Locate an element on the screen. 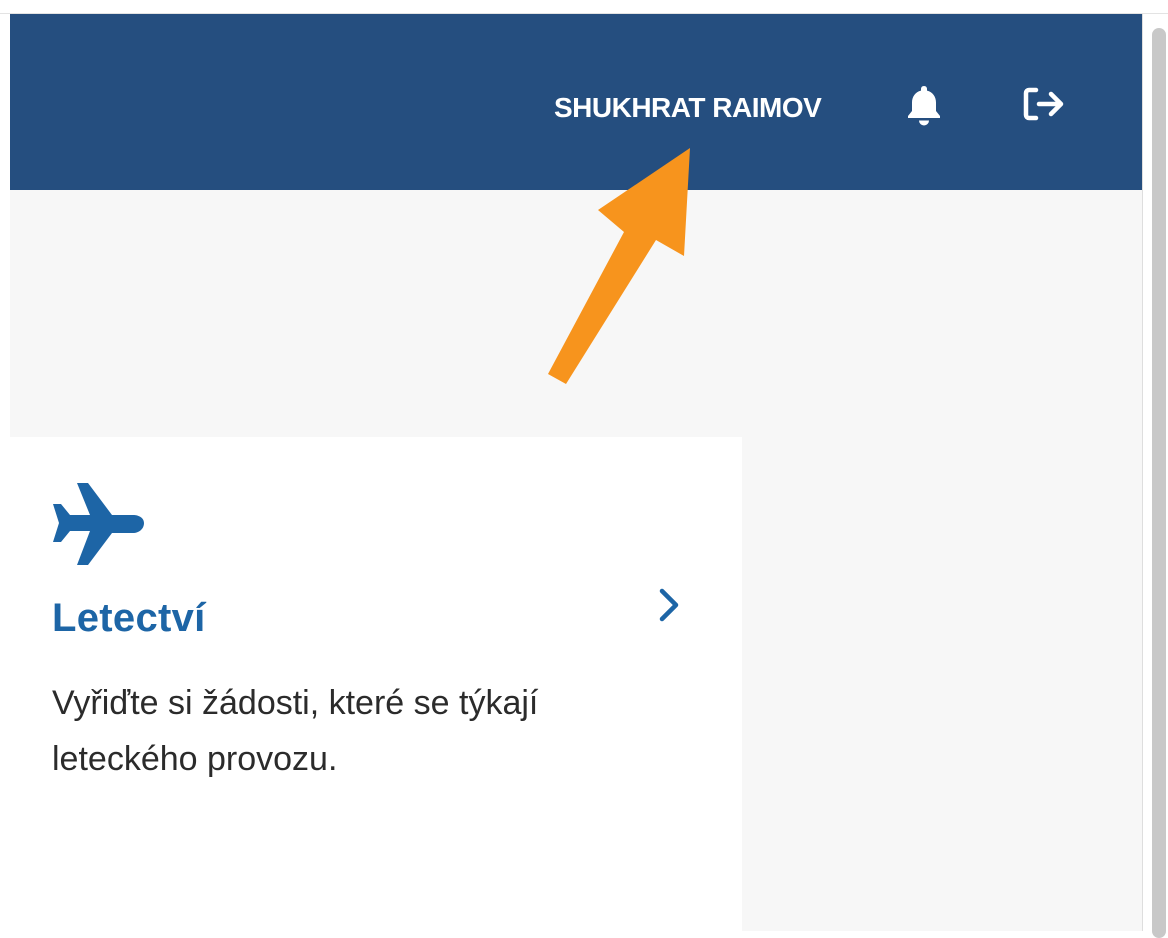 The width and height of the screenshot is (1168, 938). user-name-link: SHUKHRAT RAIMOV is located at coordinates (688, 108).